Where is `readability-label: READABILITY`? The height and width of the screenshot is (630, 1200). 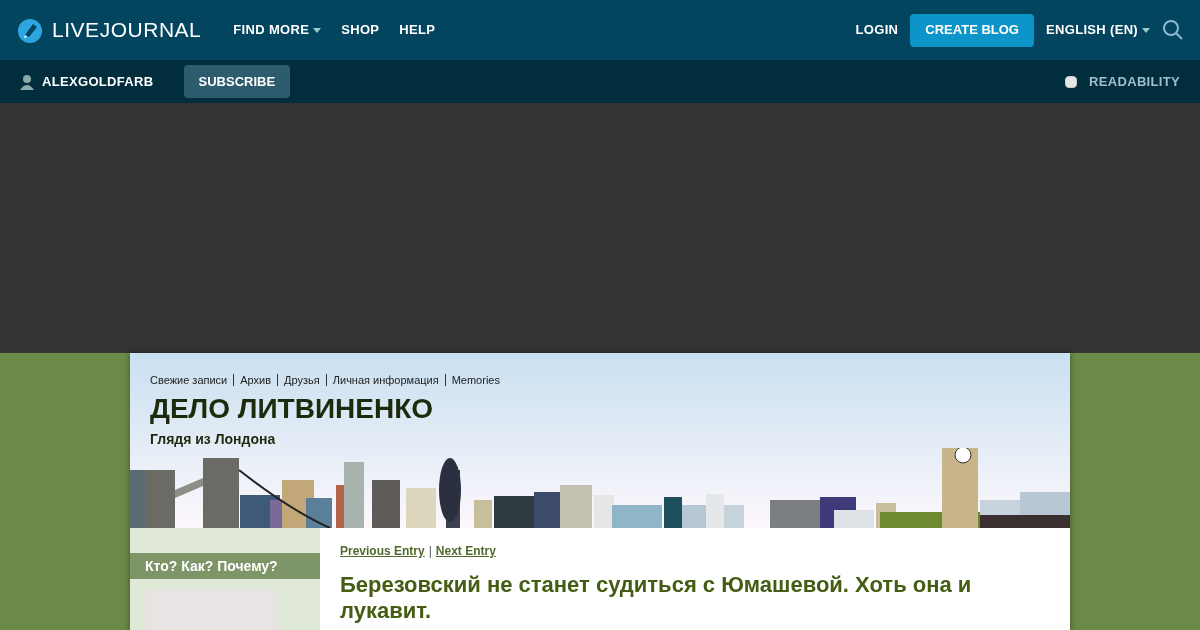 readability-label: READABILITY is located at coordinates (1134, 81).